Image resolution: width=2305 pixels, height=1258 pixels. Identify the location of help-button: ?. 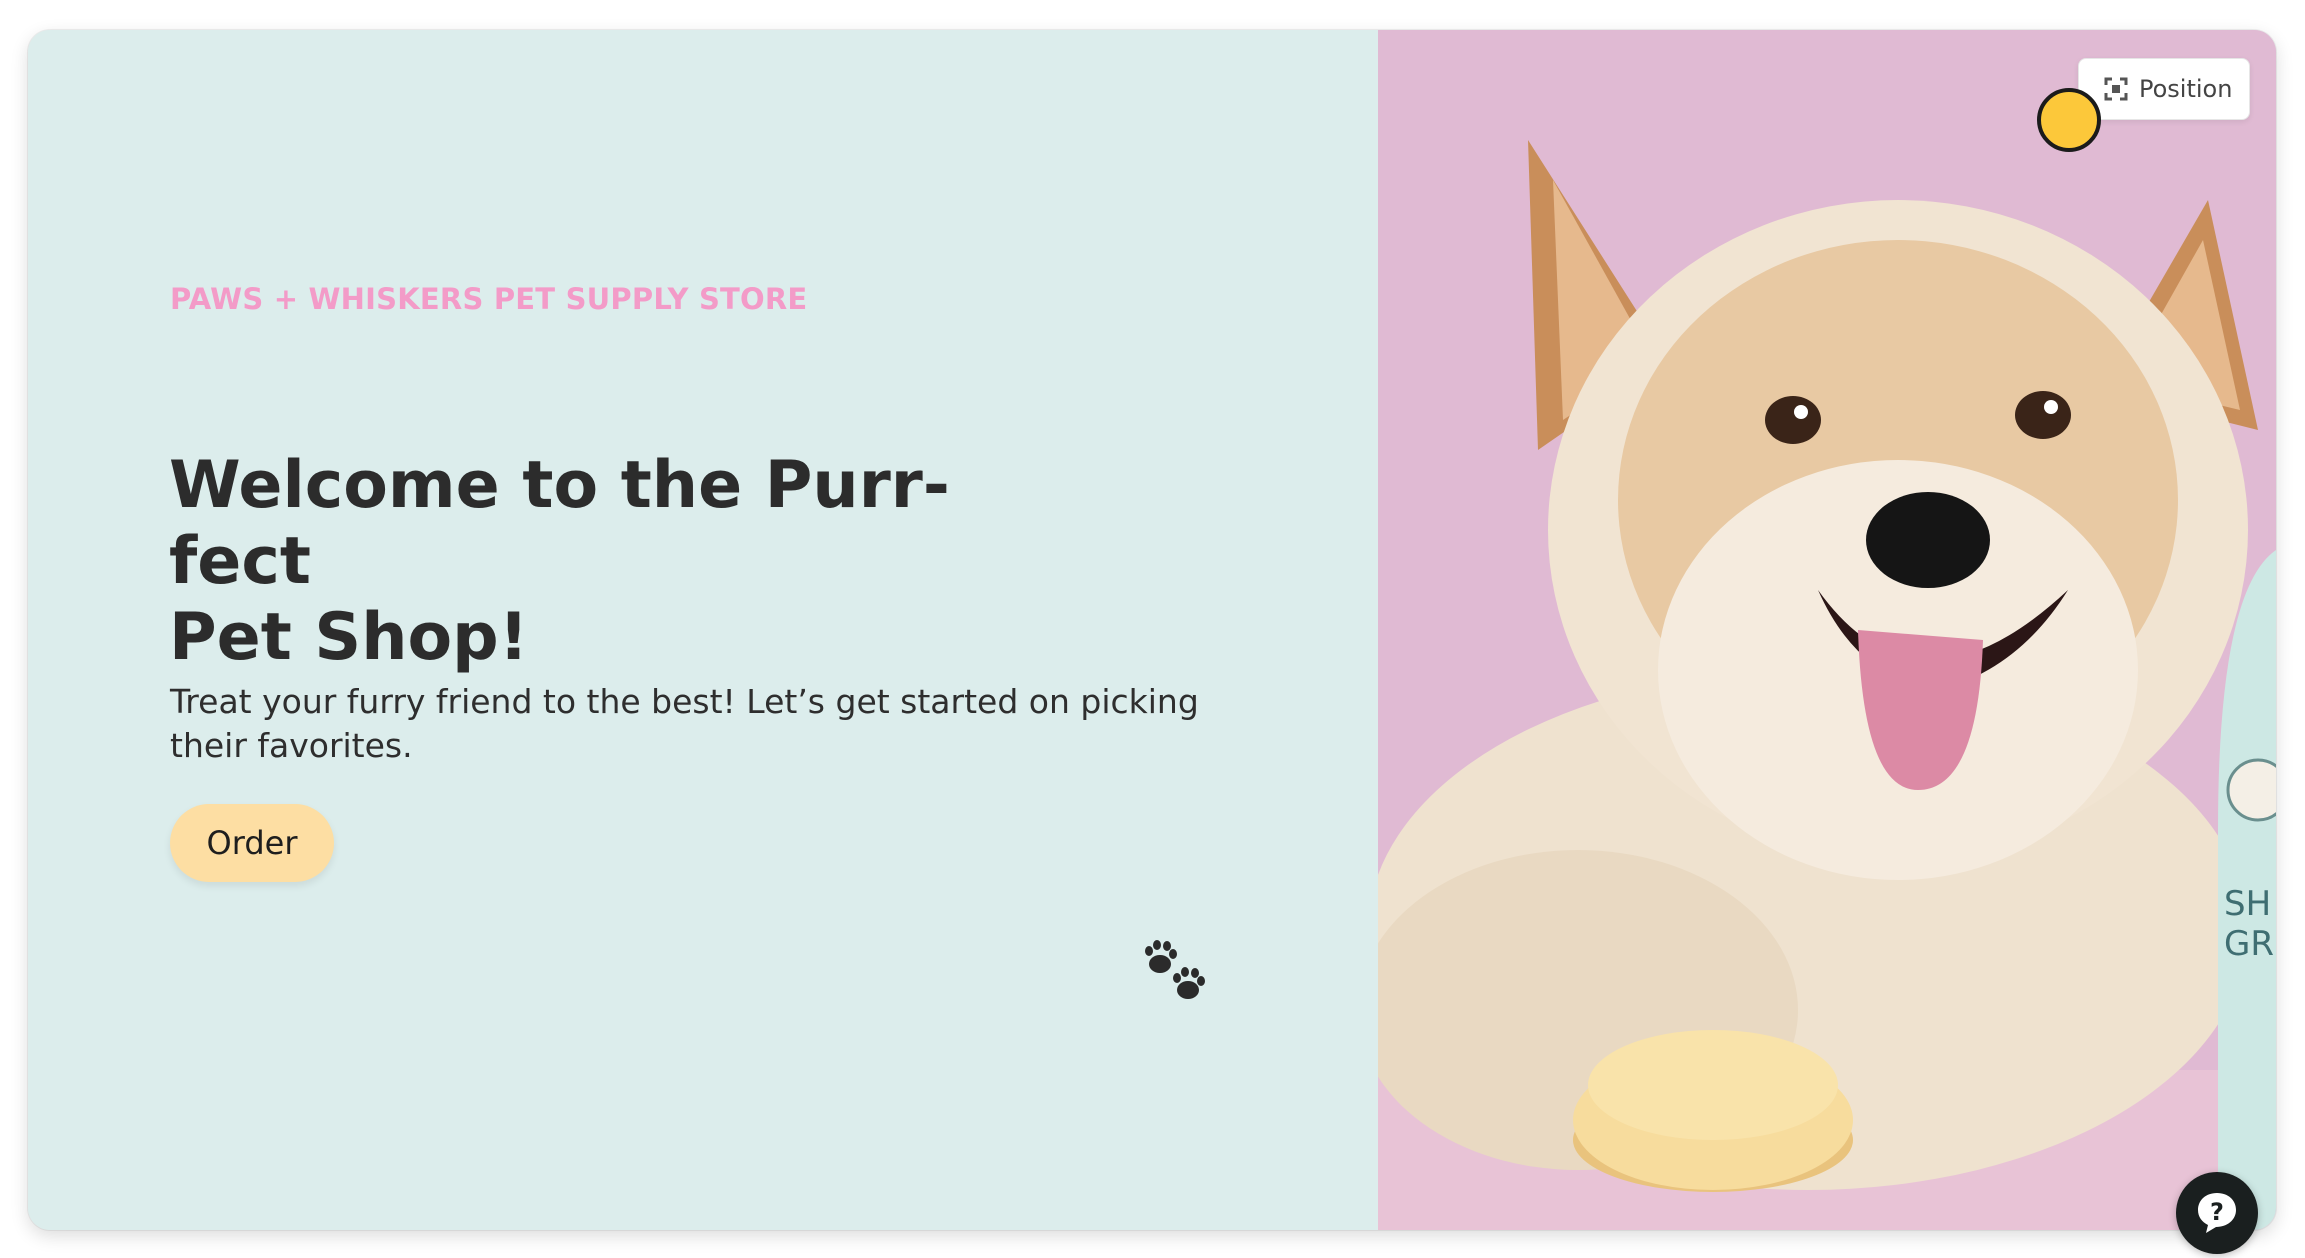
(2217, 1213).